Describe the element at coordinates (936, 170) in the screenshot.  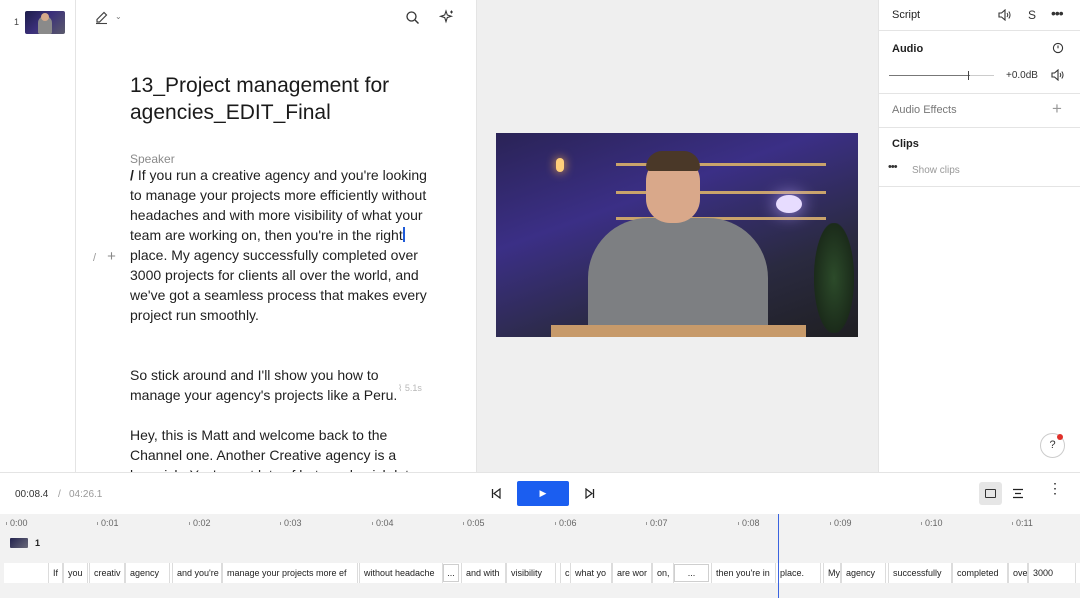
I see `show-clips-button: Show clips` at that location.